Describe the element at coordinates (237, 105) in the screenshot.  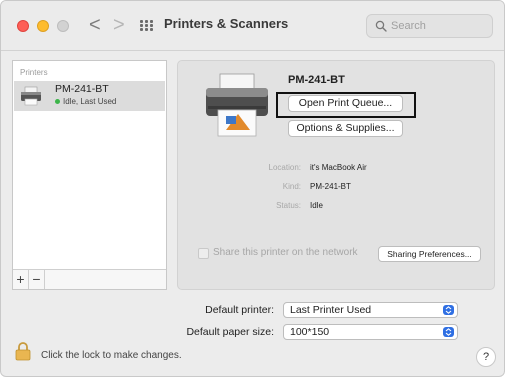
I see `printer-large-icon` at that location.